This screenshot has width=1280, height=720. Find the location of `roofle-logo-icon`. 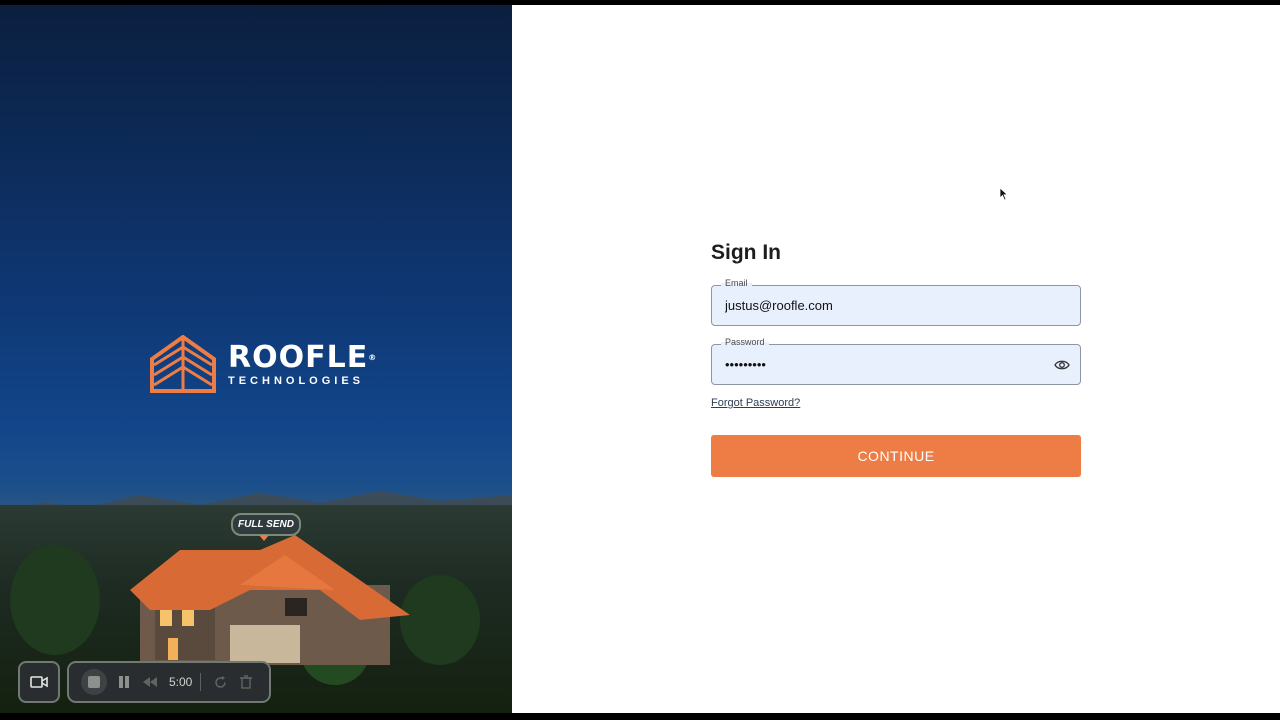

roofle-logo-icon is located at coordinates (183, 364).